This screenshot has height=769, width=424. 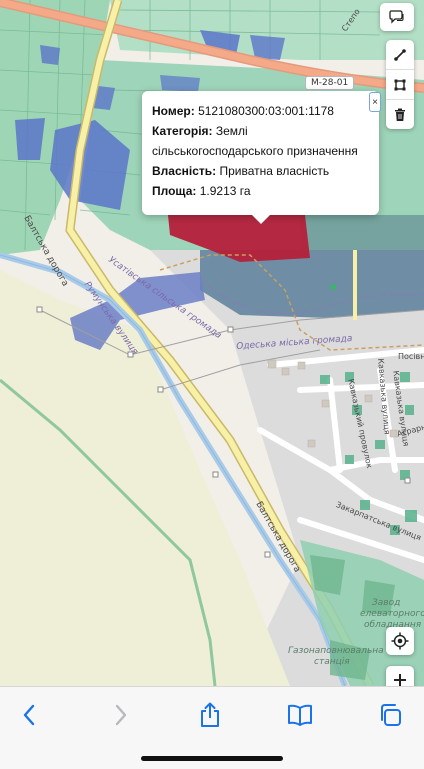 I want to click on tabs-icon, so click(x=391, y=715).